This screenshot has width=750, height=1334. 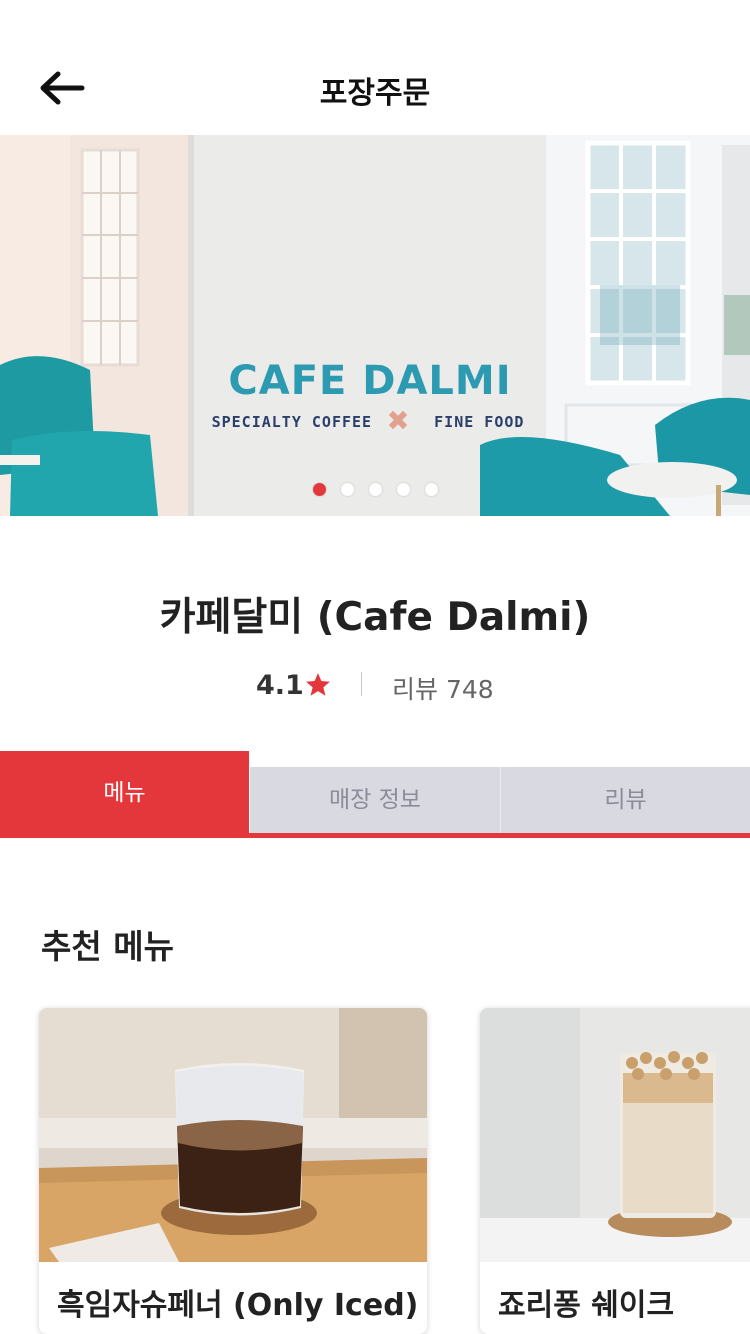 I want to click on carousel-indicator, so click(x=375, y=489).